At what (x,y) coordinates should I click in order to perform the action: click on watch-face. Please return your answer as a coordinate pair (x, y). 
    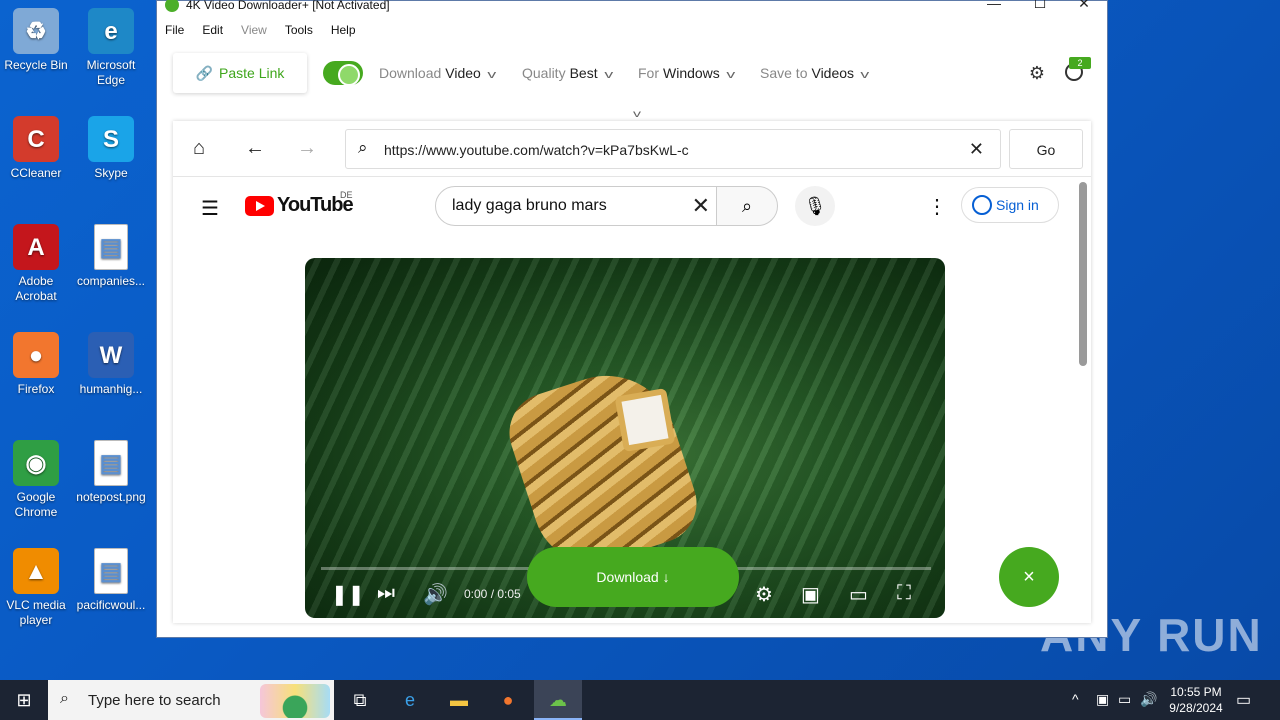
    Looking at the image, I should click on (645, 420).